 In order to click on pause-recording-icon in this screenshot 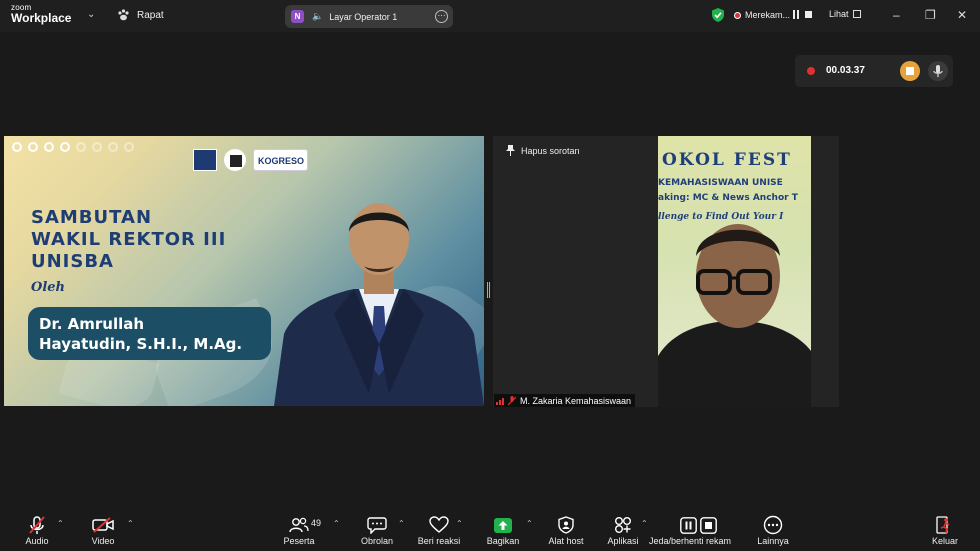, I will do `click(688, 525)`.